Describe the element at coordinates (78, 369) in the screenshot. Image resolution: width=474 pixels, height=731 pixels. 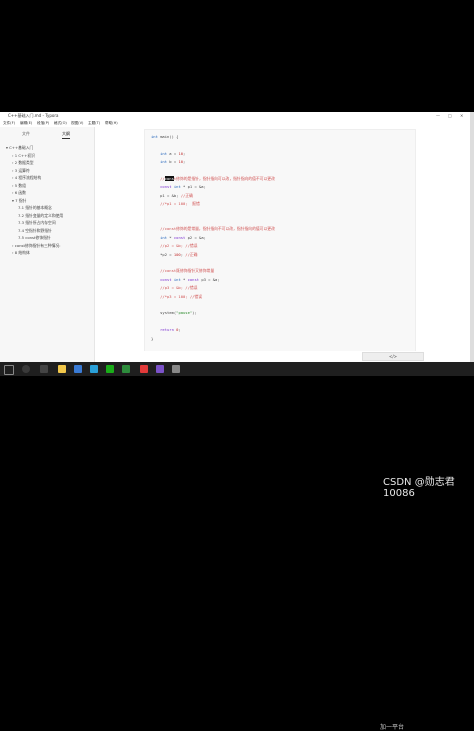
I see `edge-browser-icon` at that location.